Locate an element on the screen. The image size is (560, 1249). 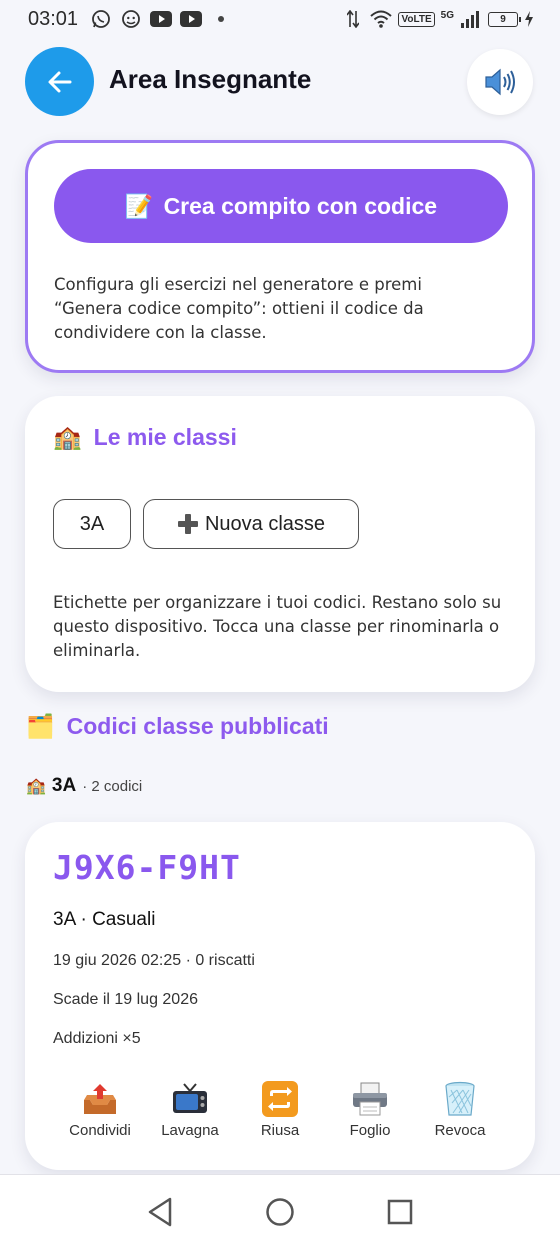
back-button is located at coordinates (59, 81).